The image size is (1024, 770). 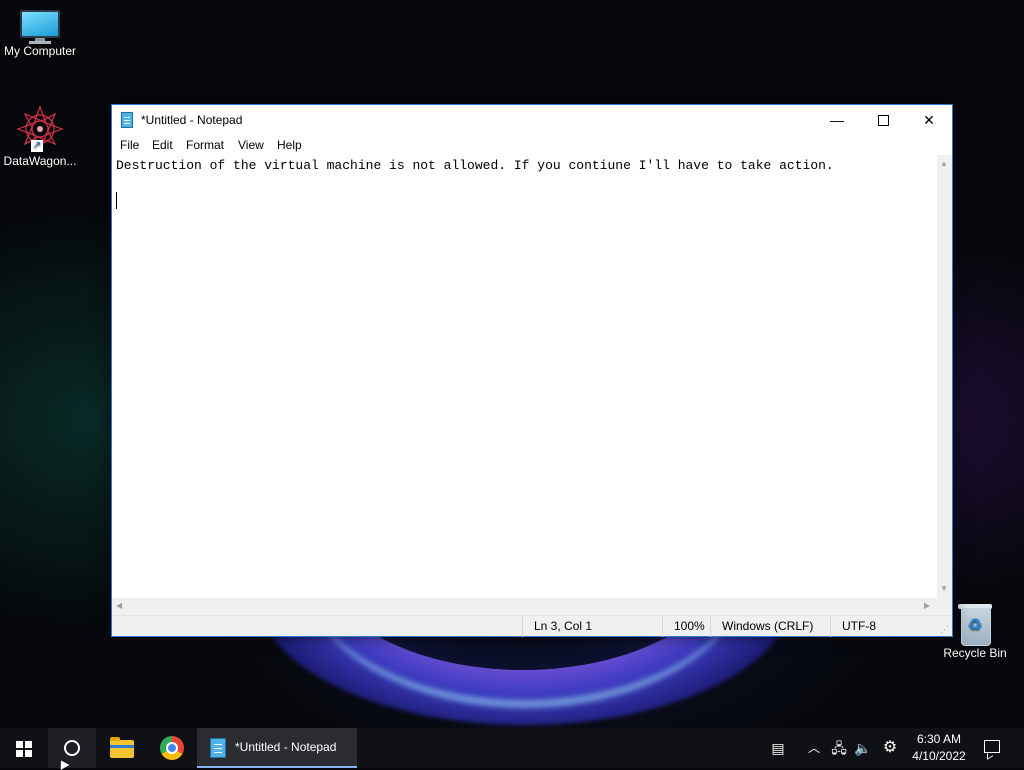 I want to click on menu-bar: File Edit Format View Help, so click(x=532, y=145).